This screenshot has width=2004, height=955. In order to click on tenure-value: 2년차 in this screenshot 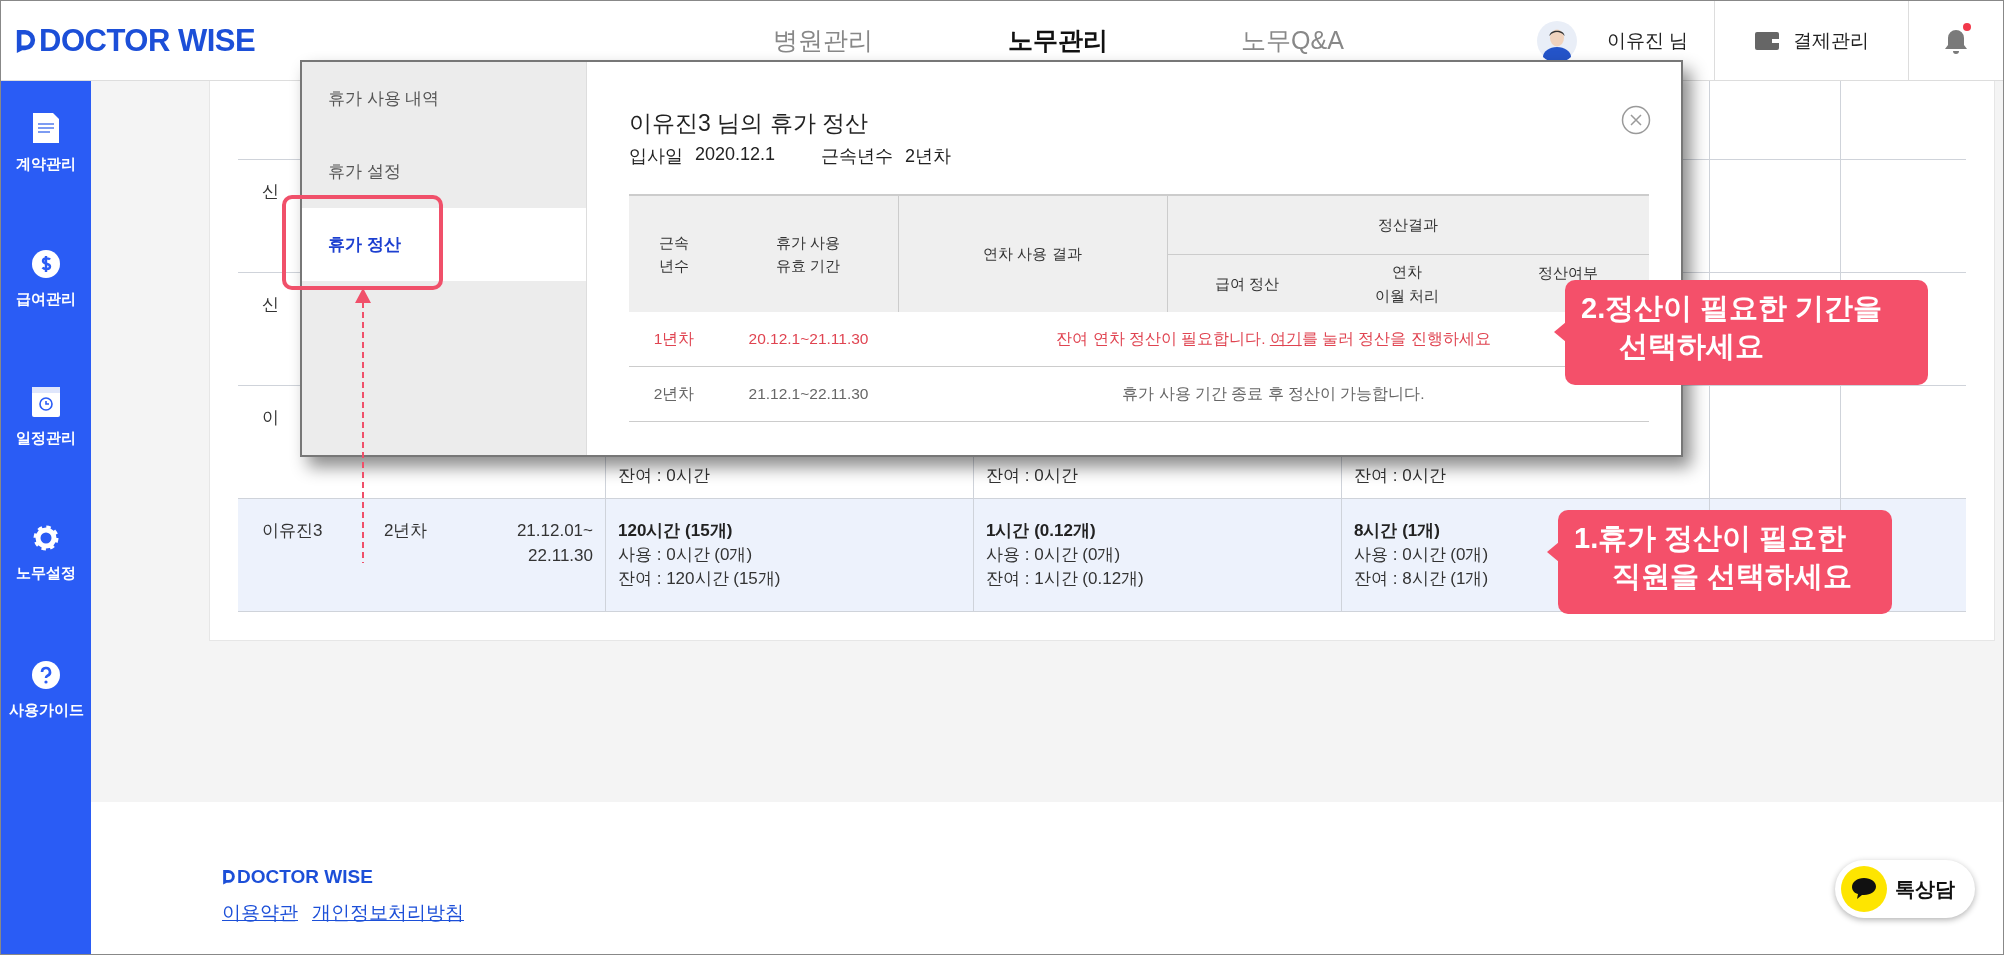, I will do `click(928, 156)`.